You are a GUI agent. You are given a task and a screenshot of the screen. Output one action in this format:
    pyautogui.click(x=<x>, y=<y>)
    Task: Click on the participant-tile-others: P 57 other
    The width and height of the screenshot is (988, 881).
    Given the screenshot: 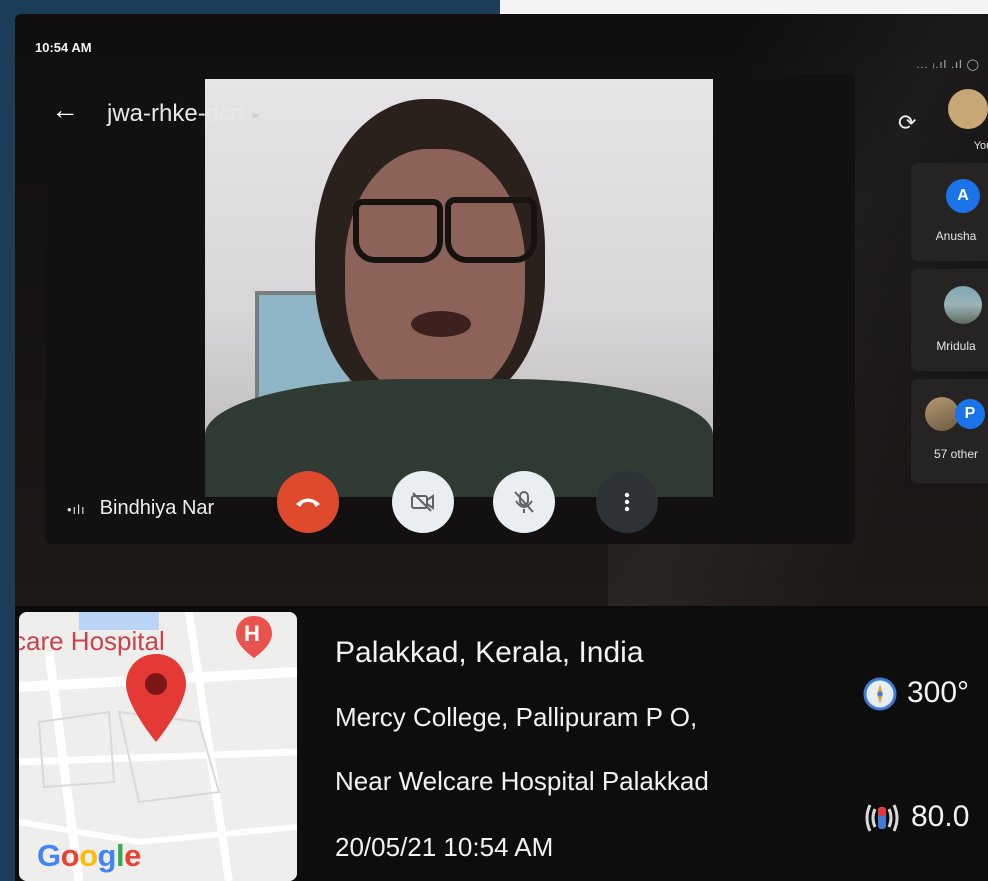 What is the action you would take?
    pyautogui.click(x=949, y=431)
    